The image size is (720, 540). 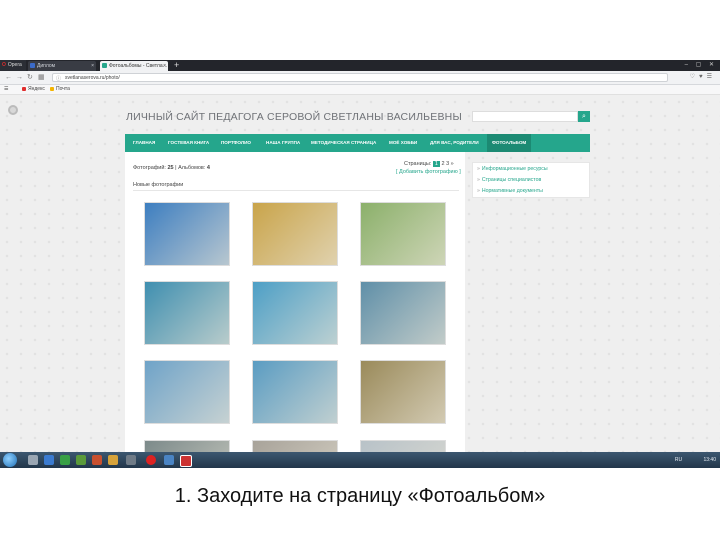 What do you see at coordinates (454, 143) in the screenshot?
I see `menu-item-parents: ДЛЯ ВАС, РОДИТЕЛИ` at bounding box center [454, 143].